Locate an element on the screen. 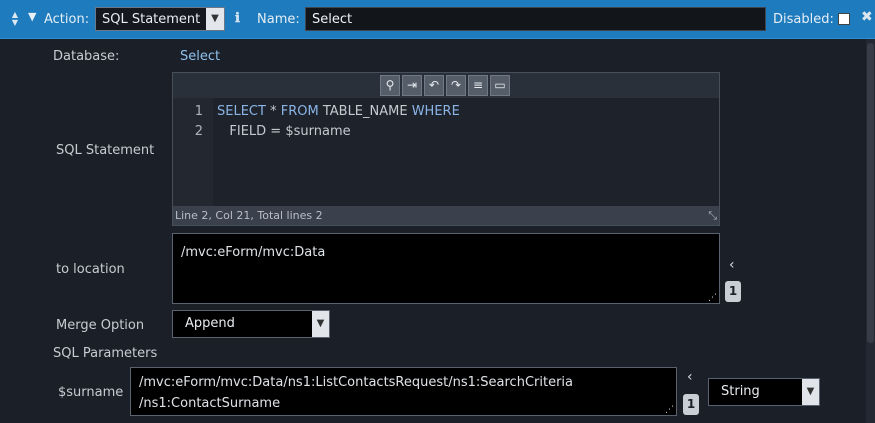  editor-status: Line 2, Col 21, Total lines 2 is located at coordinates (446, 215).